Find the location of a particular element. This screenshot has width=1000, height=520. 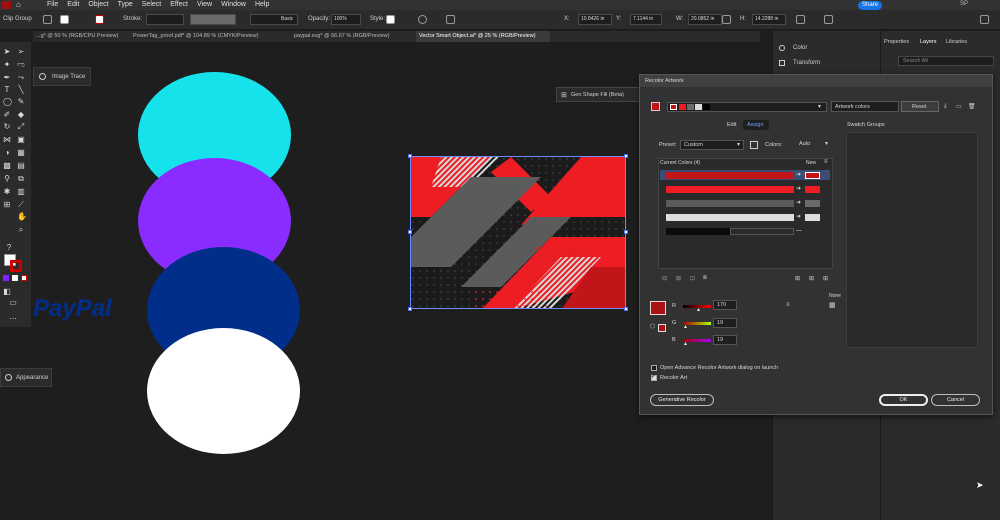

selection-handle-ml is located at coordinates (410, 232).